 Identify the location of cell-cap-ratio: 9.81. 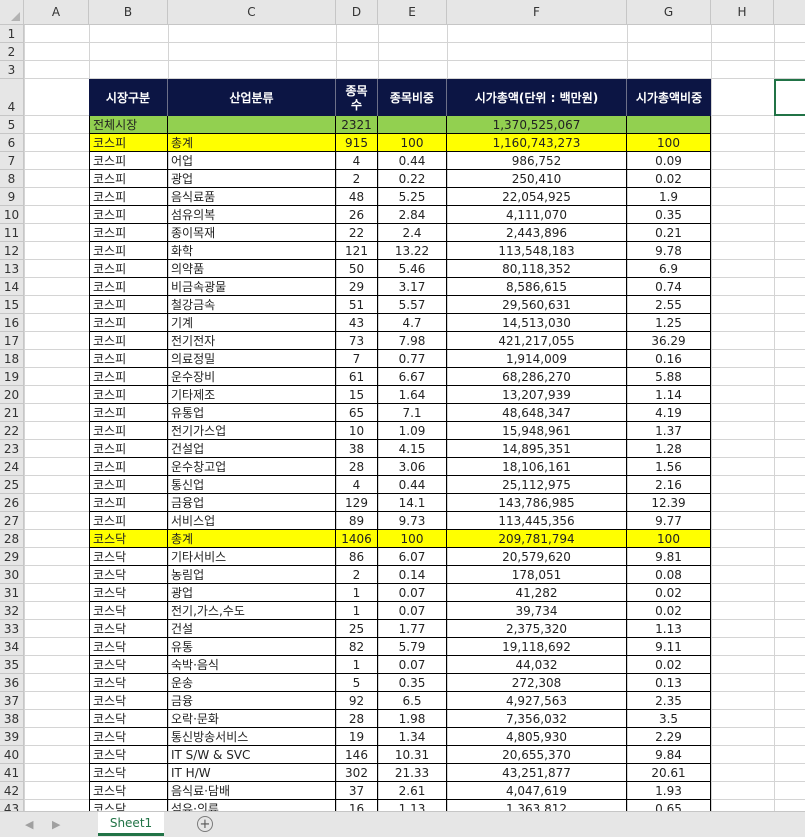
(669, 557).